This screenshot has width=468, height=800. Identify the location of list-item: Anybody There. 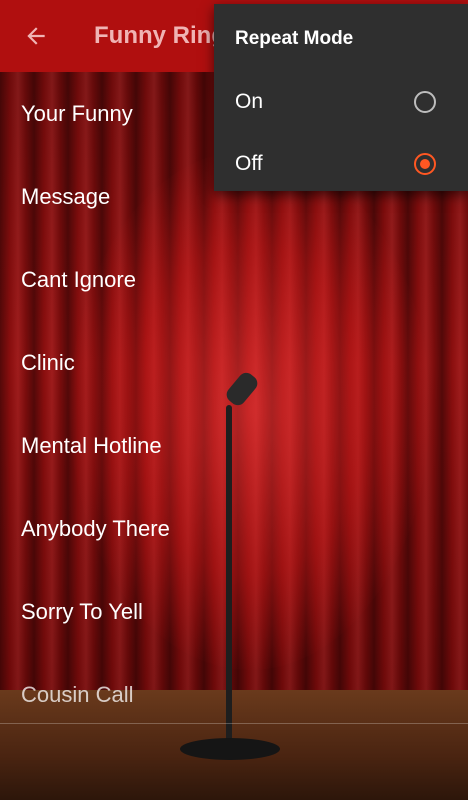
(234, 528).